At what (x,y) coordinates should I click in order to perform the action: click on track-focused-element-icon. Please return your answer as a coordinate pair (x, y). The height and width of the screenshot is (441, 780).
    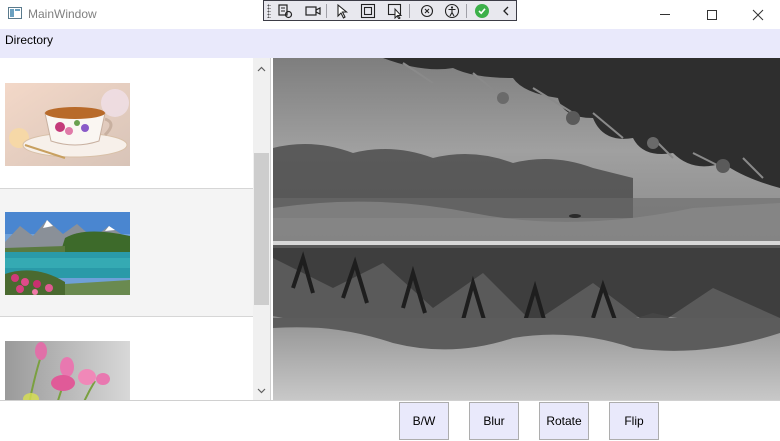
    Looking at the image, I should click on (395, 10).